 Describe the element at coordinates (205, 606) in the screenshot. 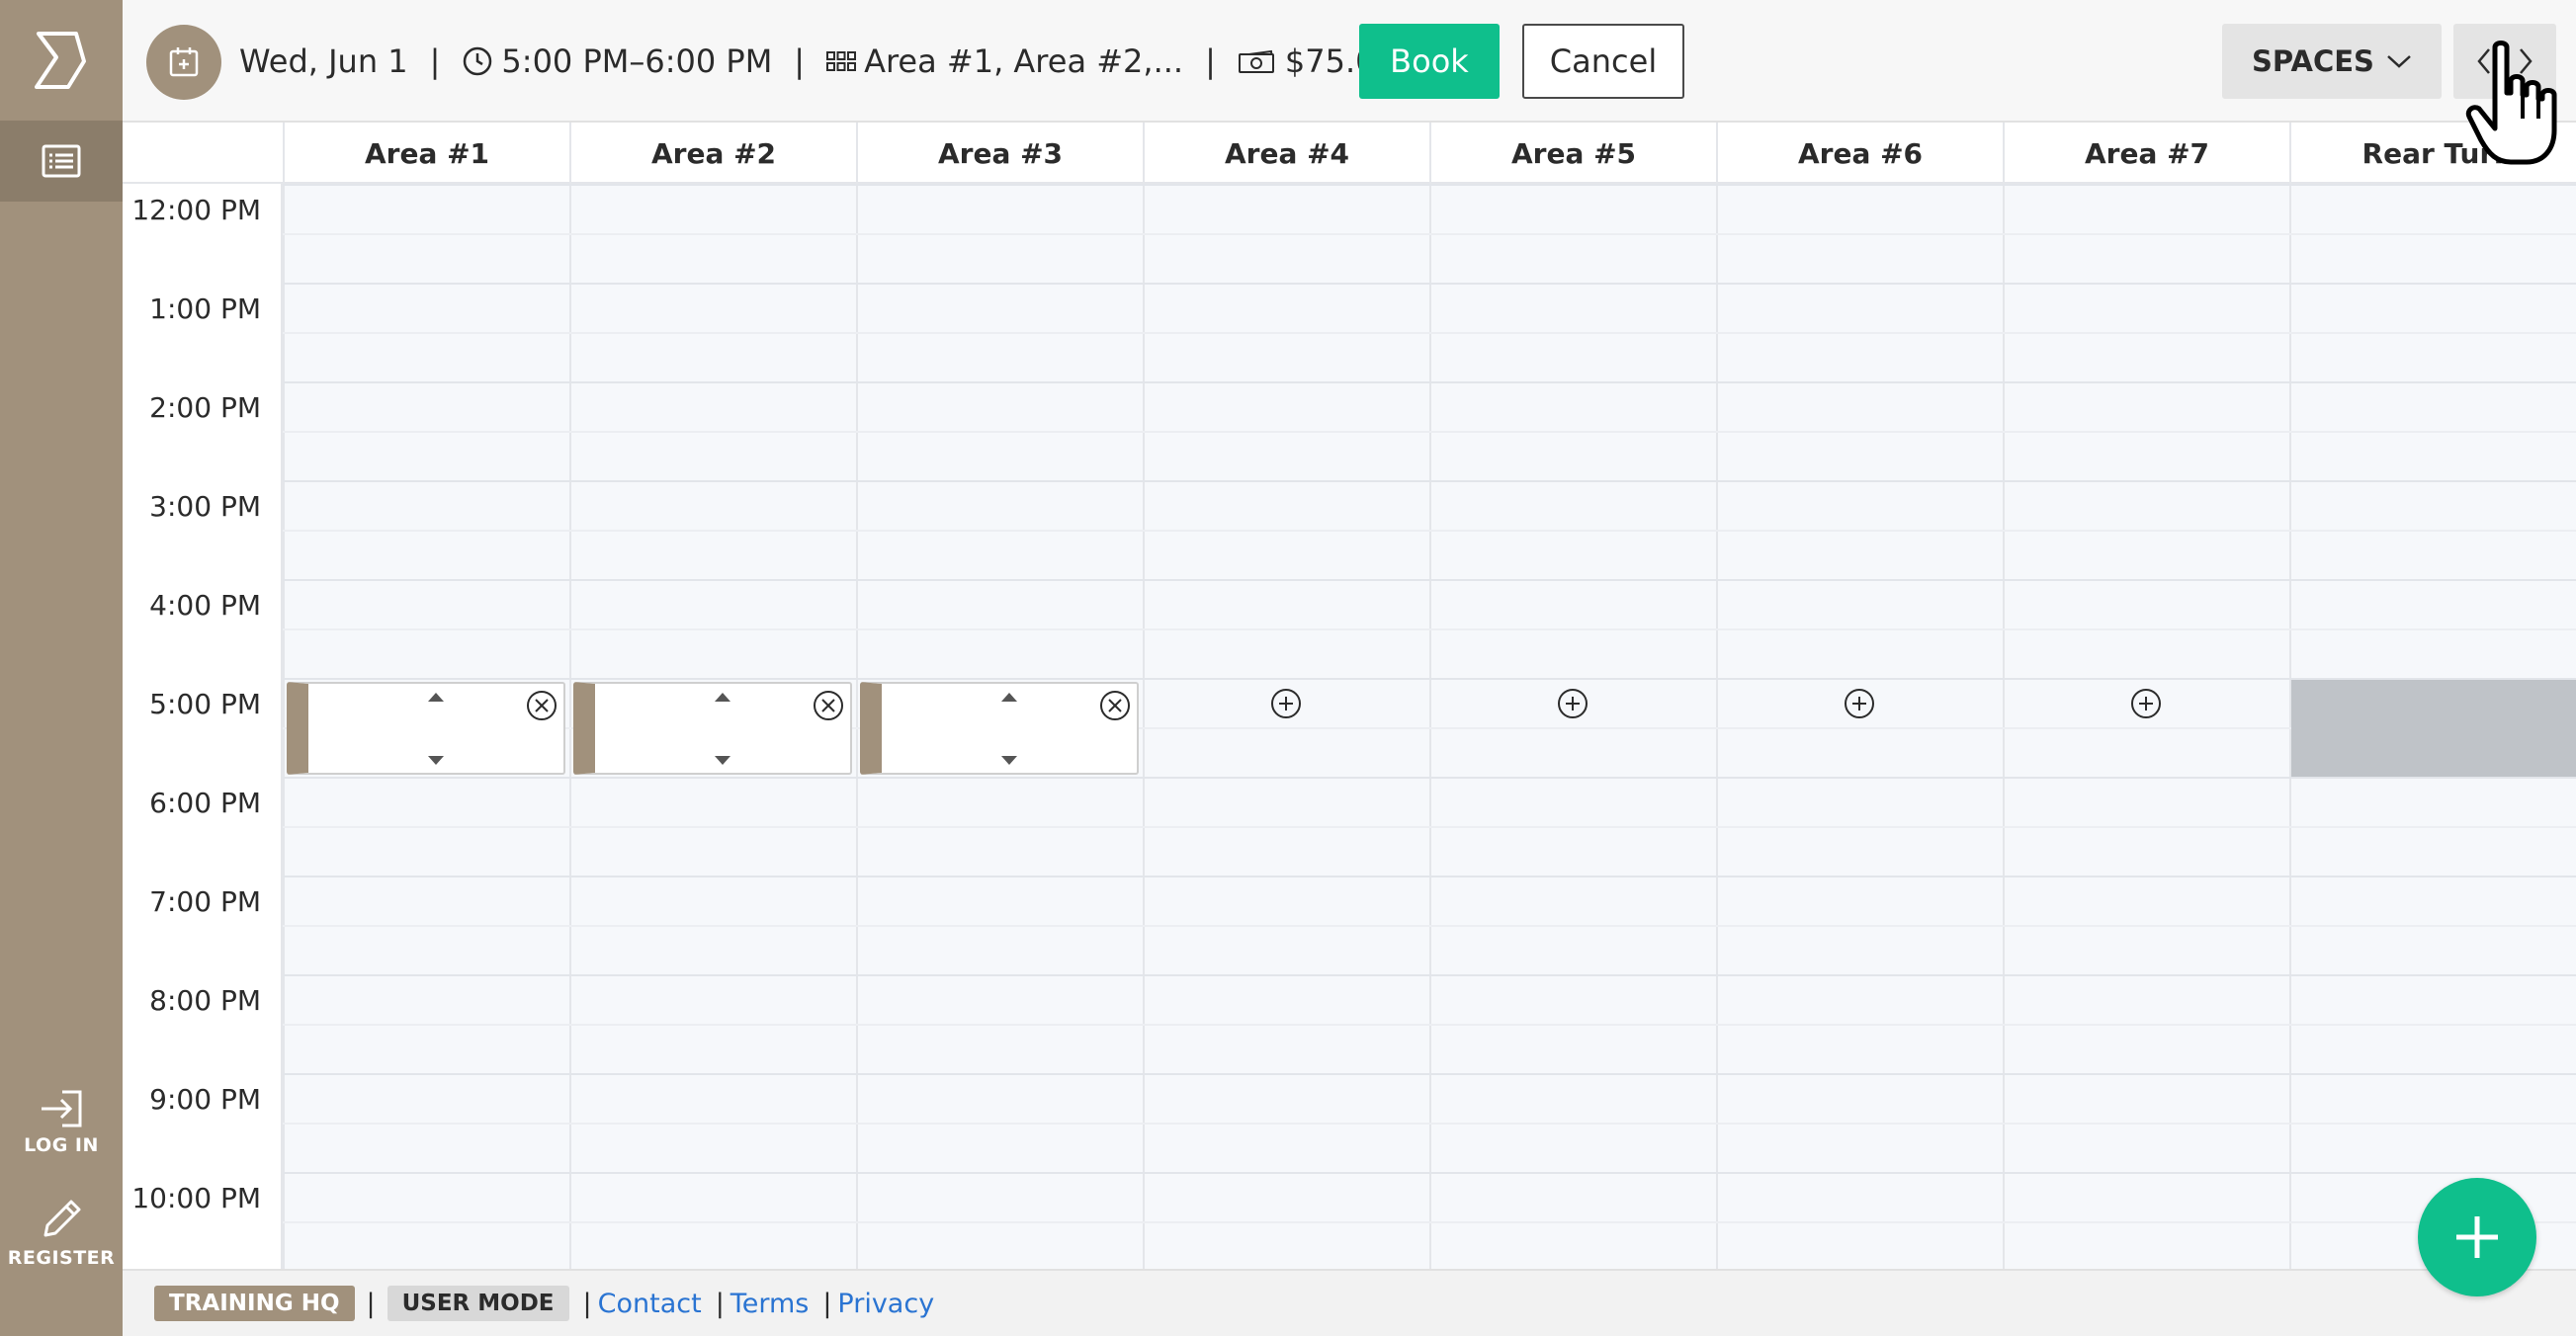

I see `time-label: 4:00 PM` at that location.